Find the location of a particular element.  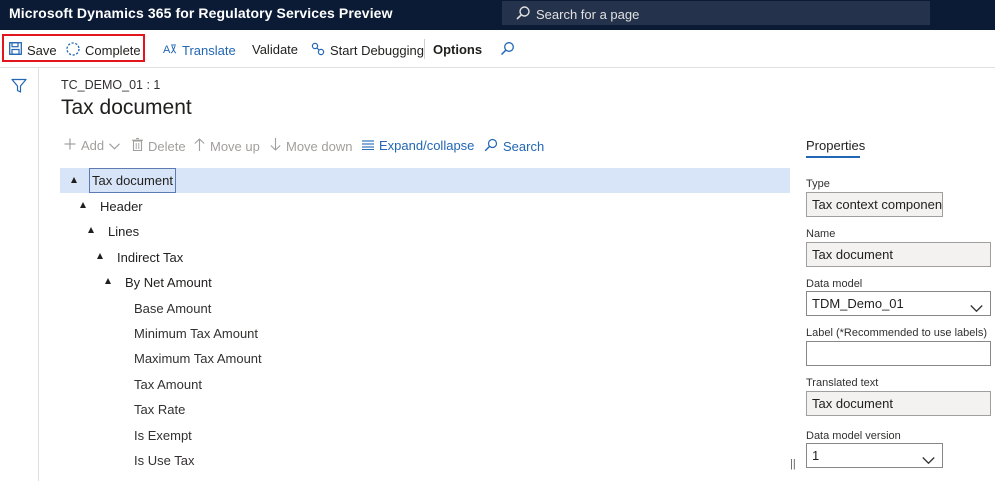

tree-node-label: Minimum Tax Amount is located at coordinates (196, 333).